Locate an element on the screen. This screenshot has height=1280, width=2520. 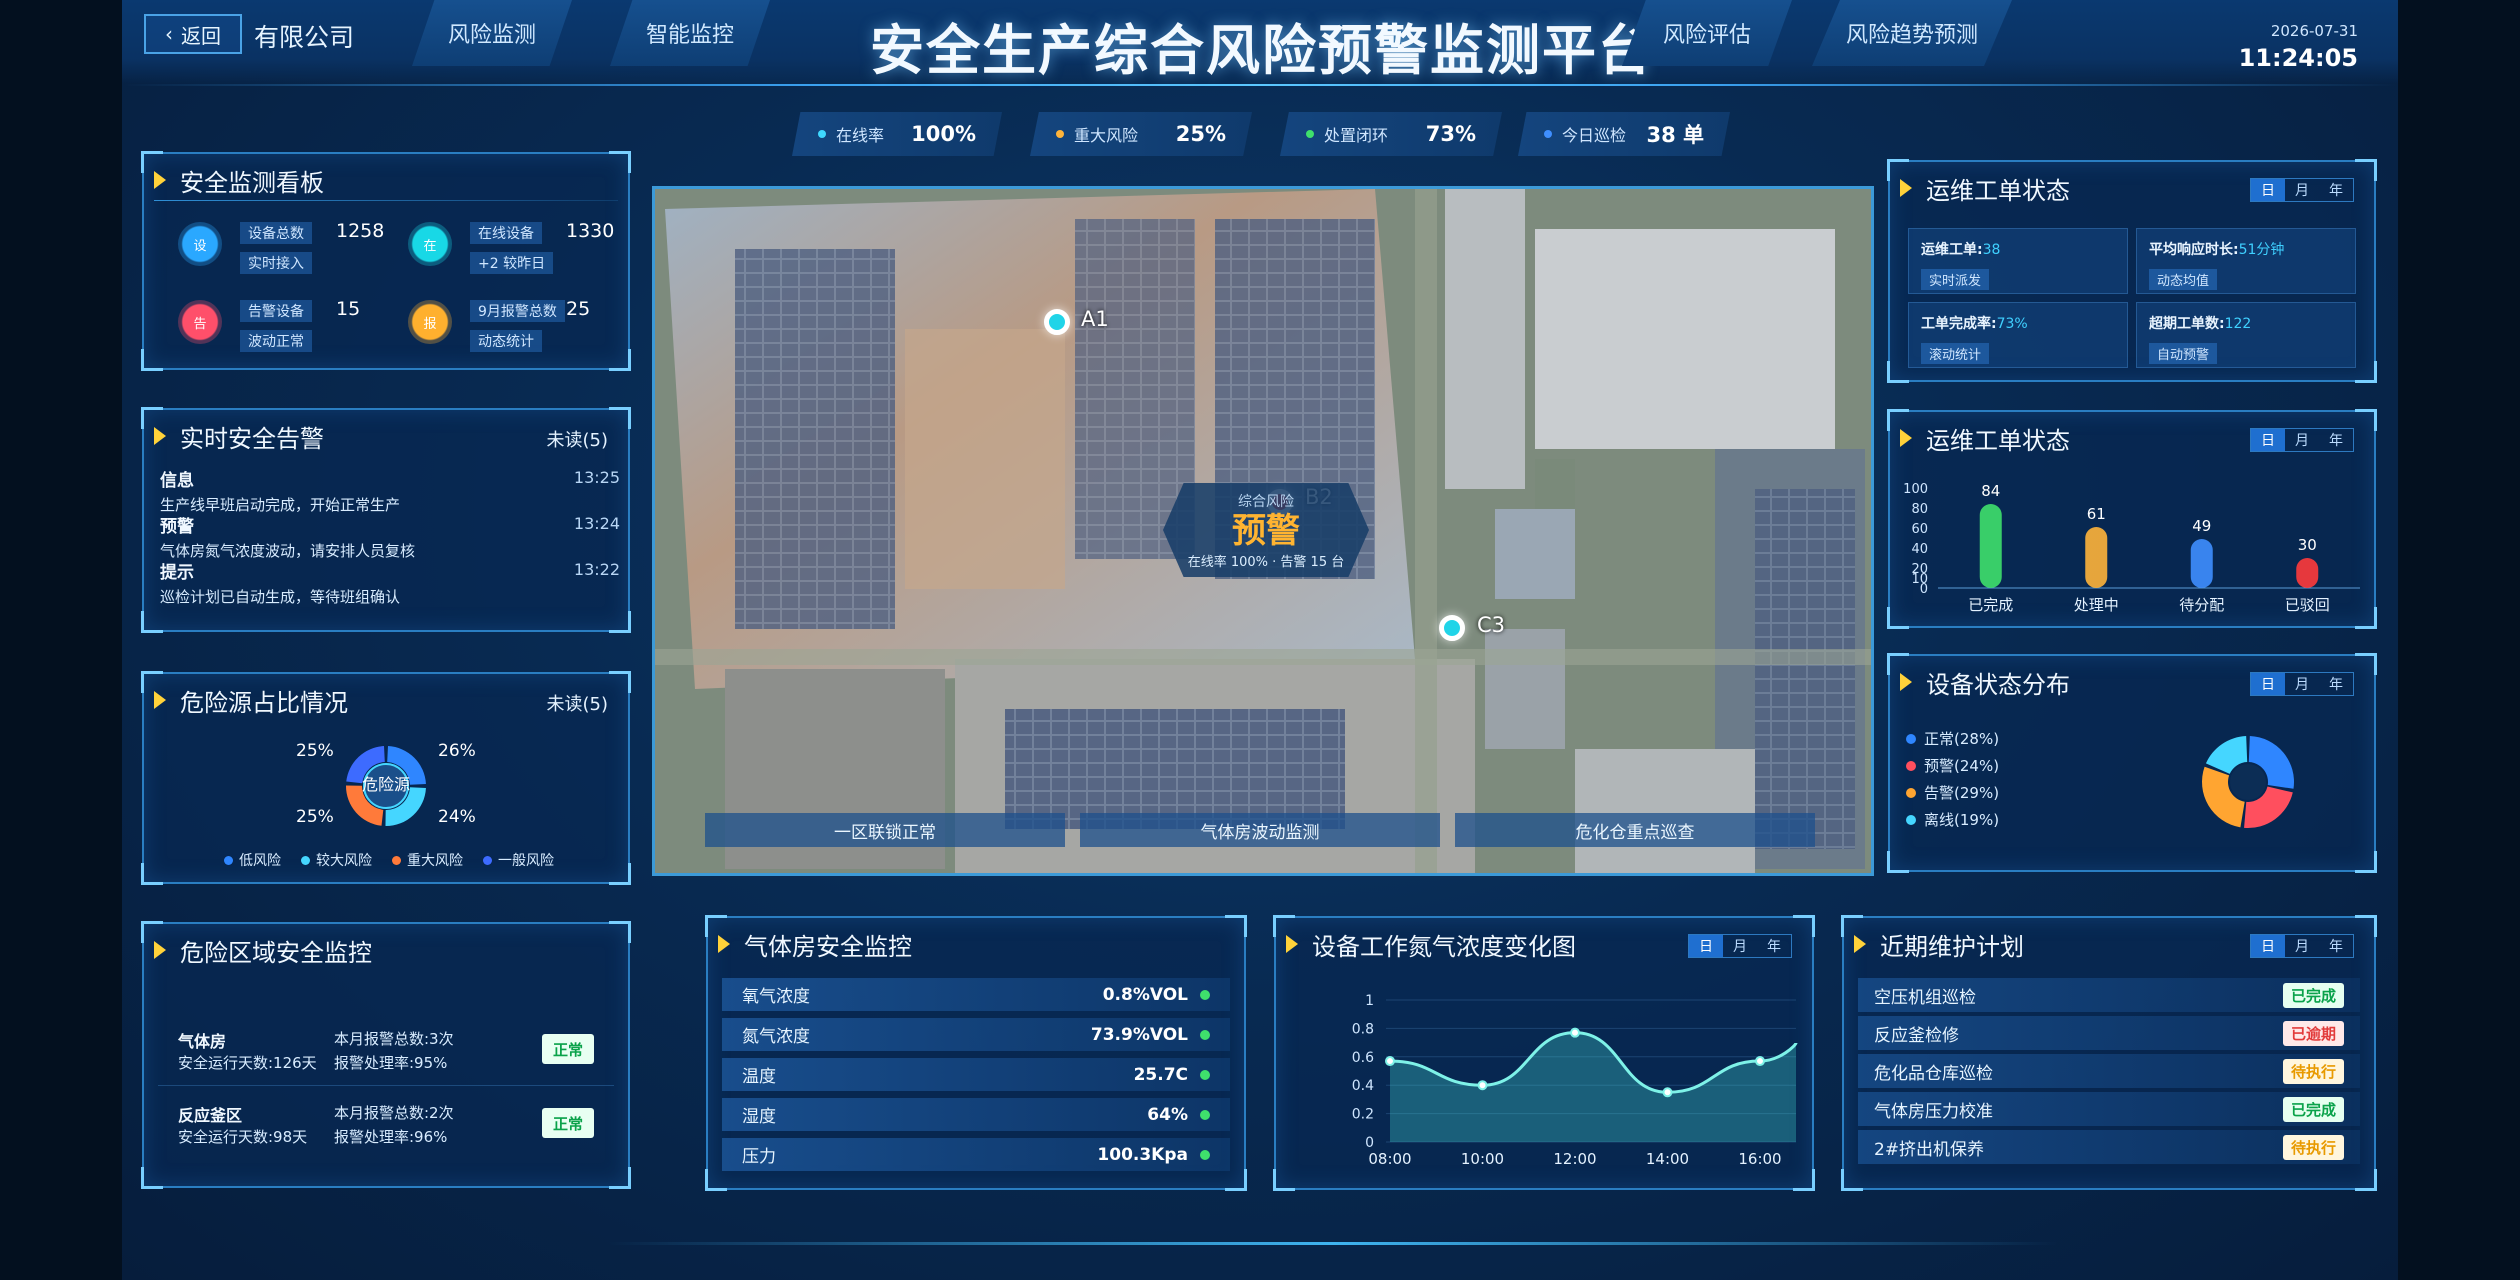
overview-label: 在线设备 is located at coordinates (506, 233).